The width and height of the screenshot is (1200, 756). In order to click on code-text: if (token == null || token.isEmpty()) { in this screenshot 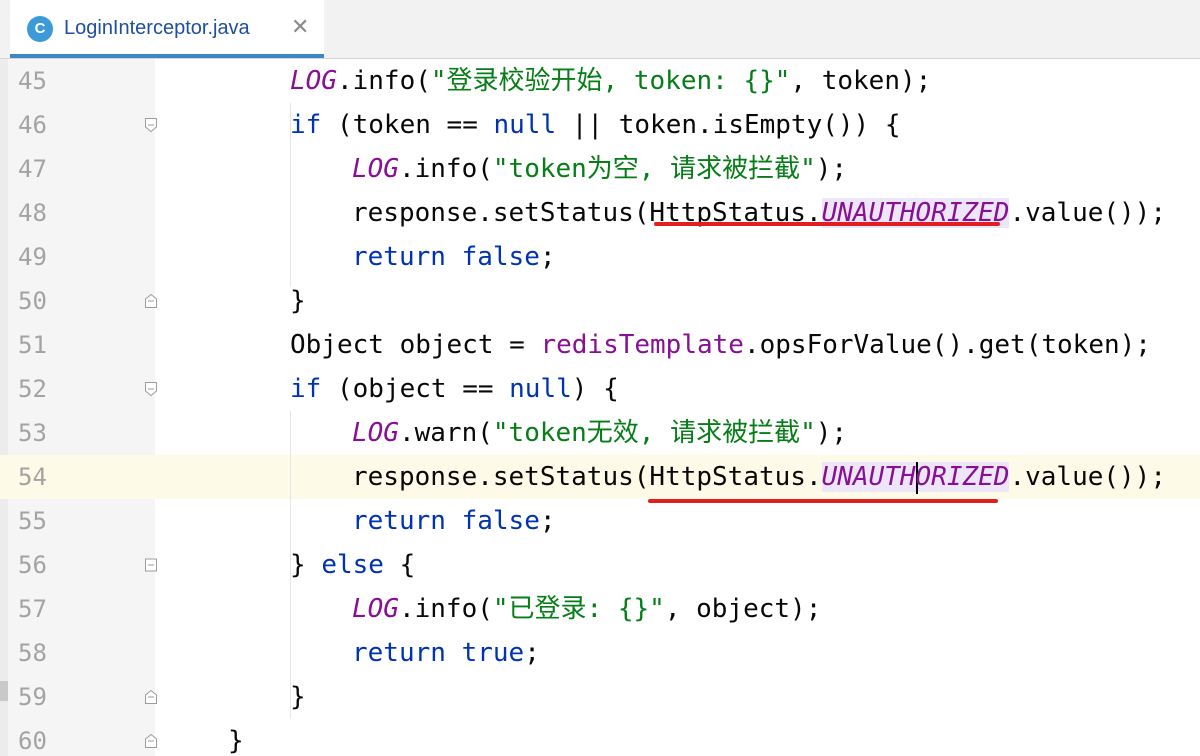, I will do `click(595, 125)`.